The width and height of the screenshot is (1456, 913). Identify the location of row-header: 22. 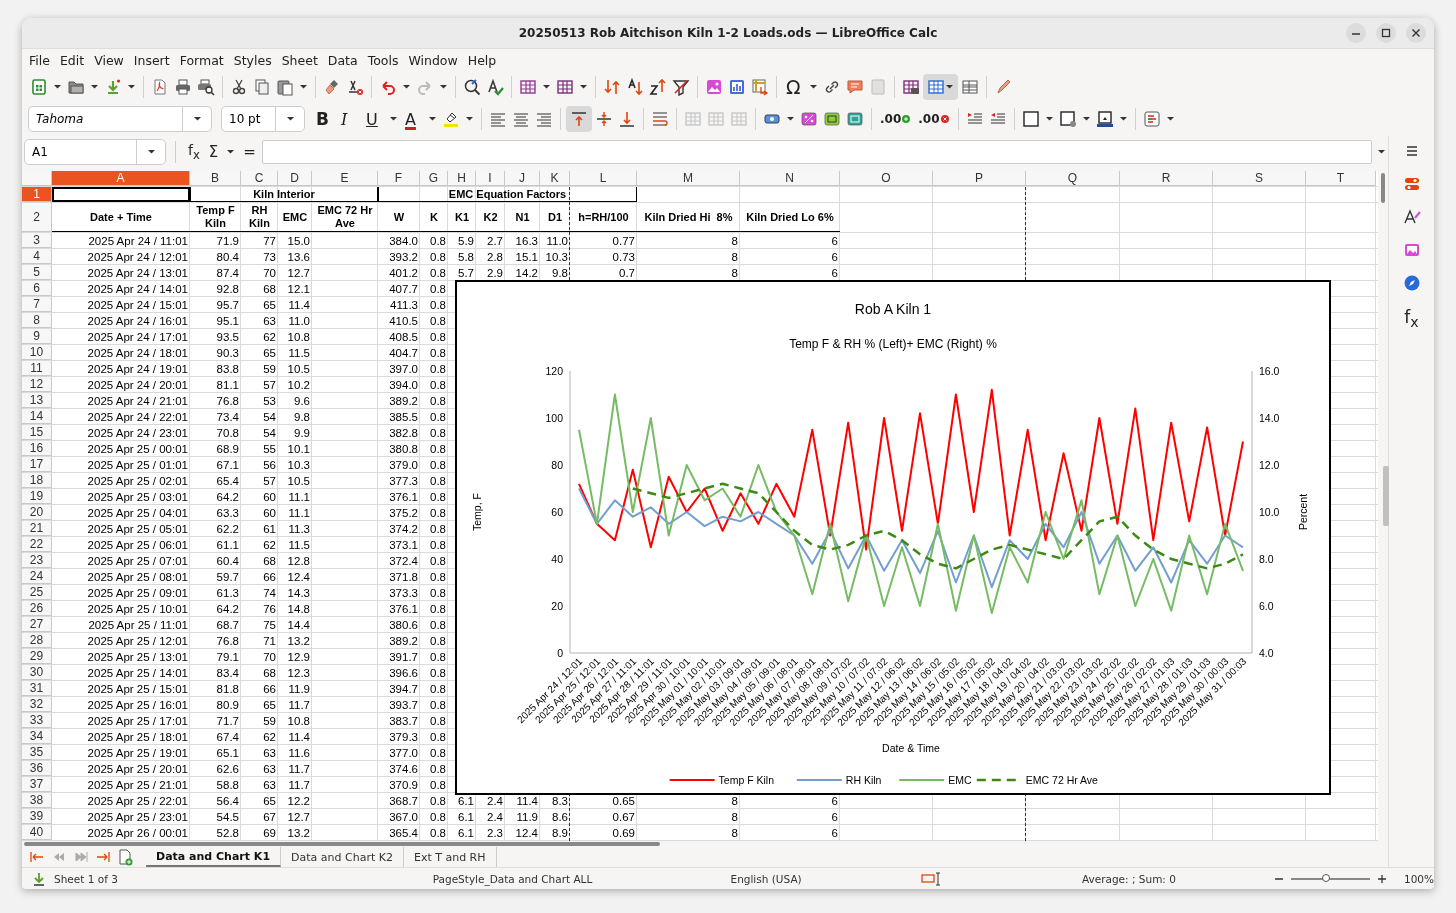
(37, 545).